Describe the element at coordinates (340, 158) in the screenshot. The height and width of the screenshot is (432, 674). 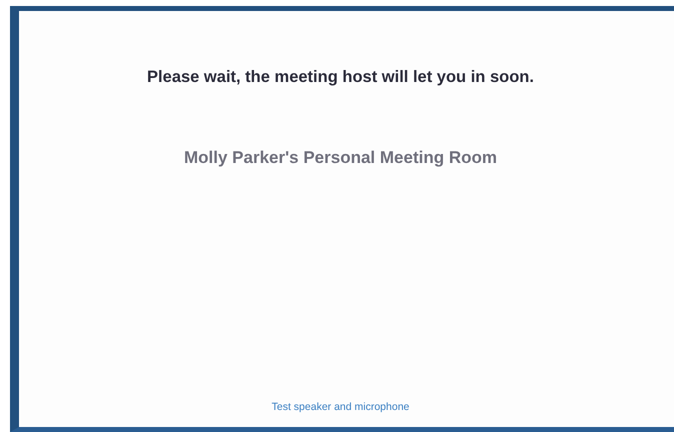
I see `meeting-room-name: Molly Parker's Personal Meeting Room` at that location.